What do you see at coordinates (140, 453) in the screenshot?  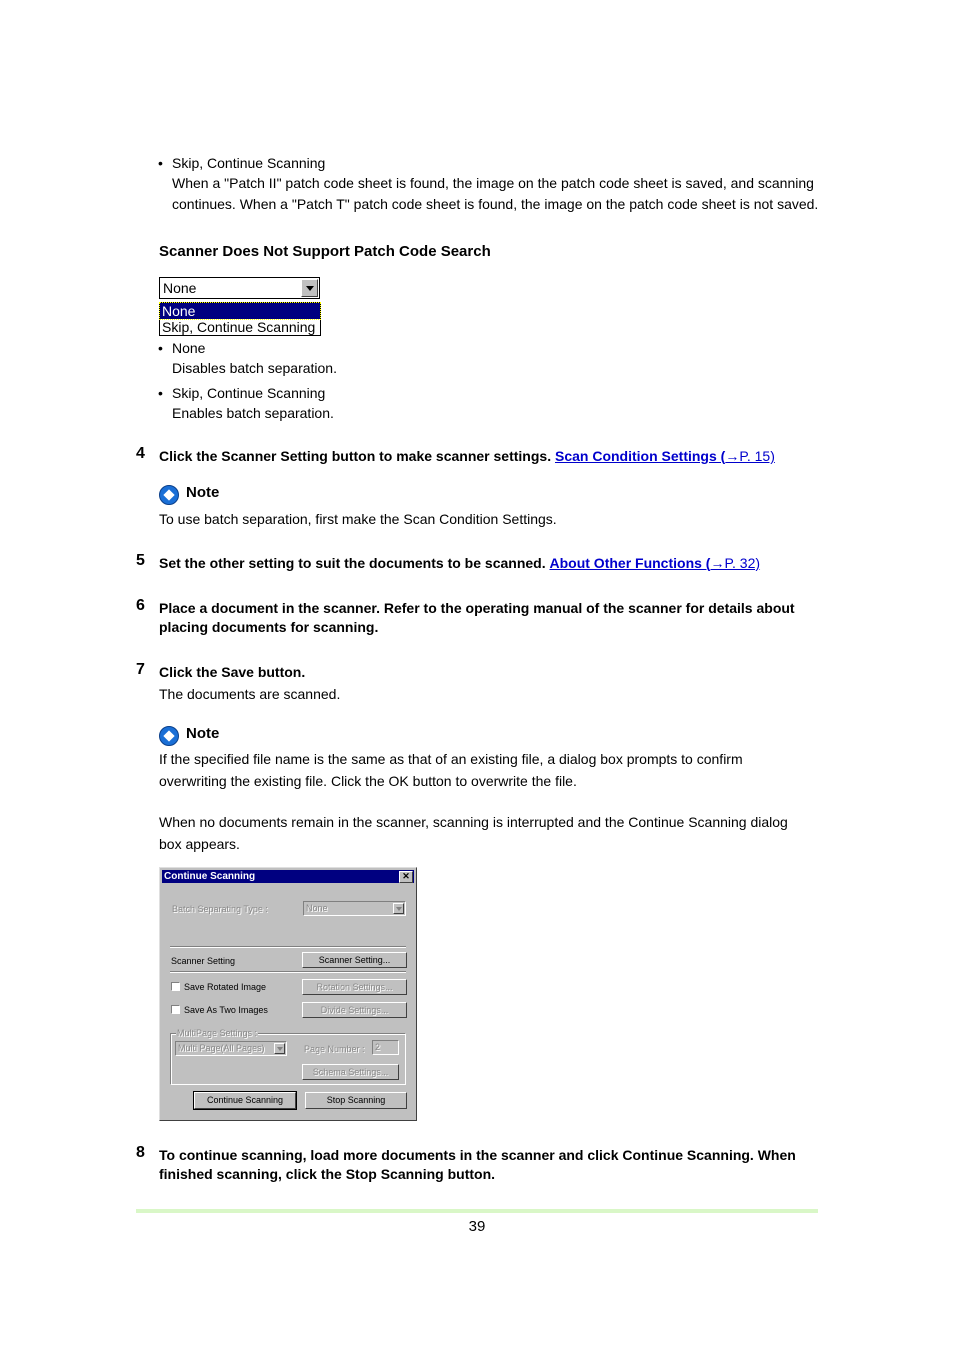 I see `step-number: 4` at bounding box center [140, 453].